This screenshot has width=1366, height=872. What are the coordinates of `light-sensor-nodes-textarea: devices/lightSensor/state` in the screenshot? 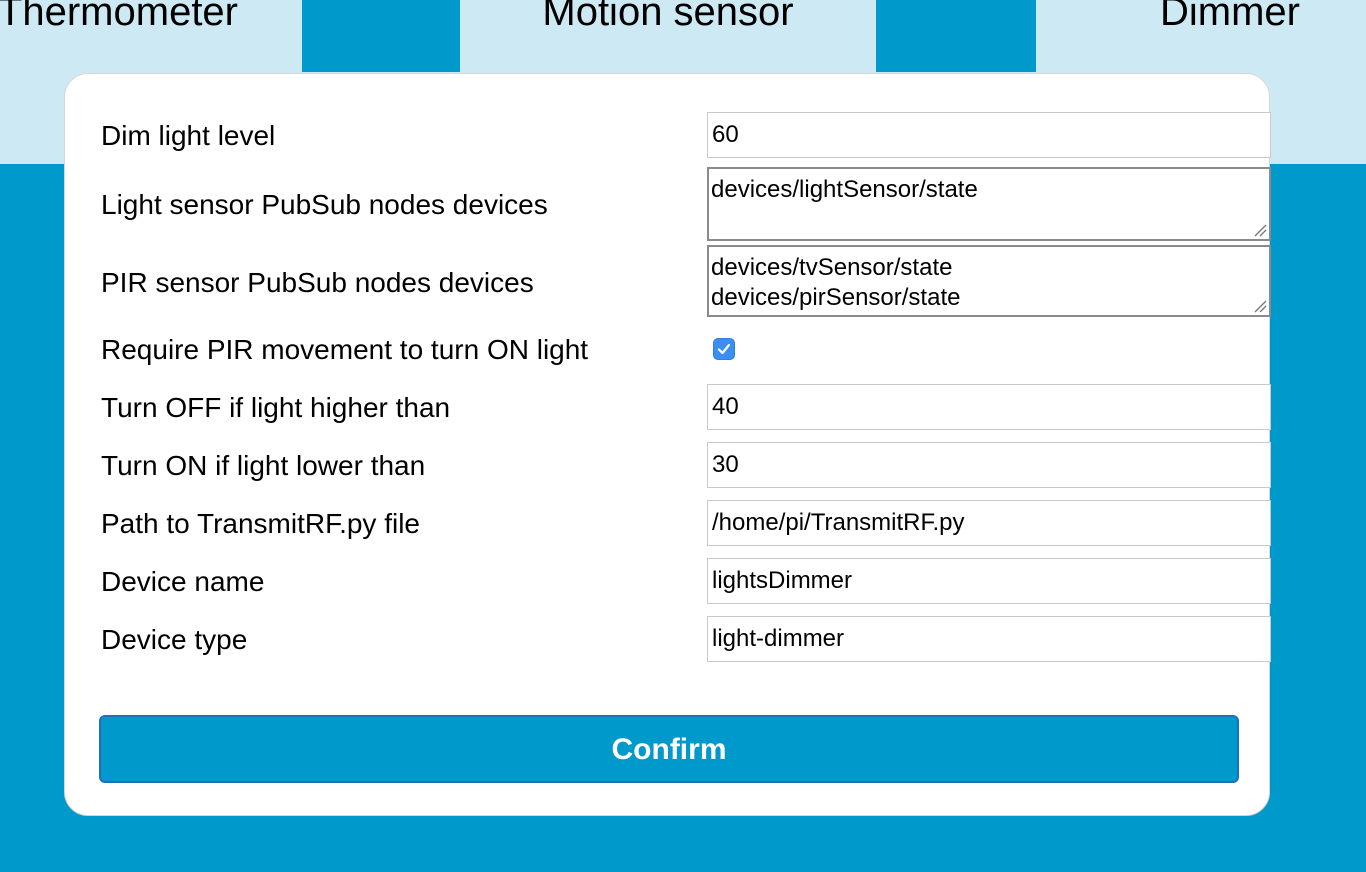 It's located at (989, 204).